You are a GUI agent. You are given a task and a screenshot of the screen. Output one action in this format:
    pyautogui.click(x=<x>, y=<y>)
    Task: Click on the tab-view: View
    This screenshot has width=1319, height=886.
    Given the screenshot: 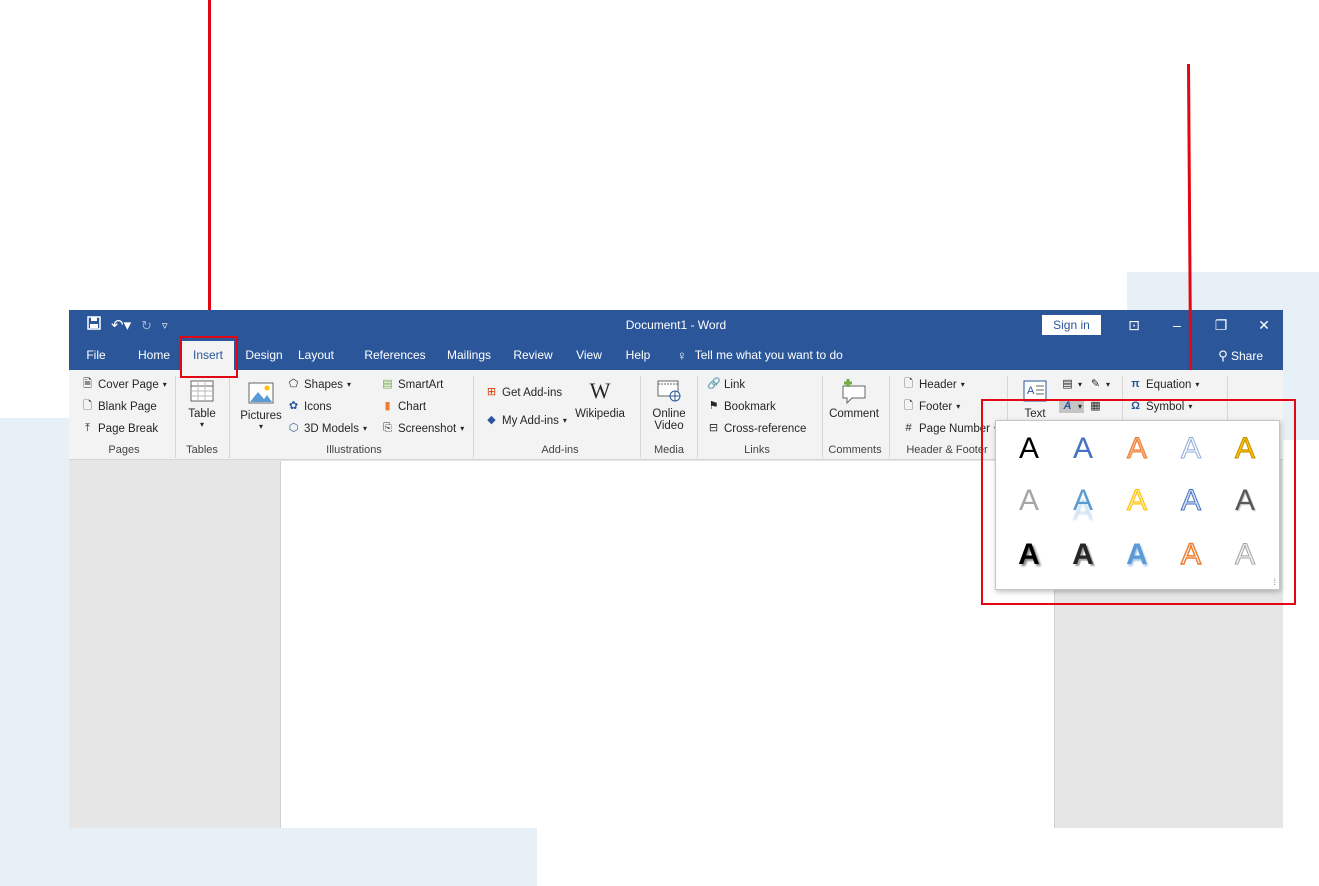 What is the action you would take?
    pyautogui.click(x=589, y=355)
    